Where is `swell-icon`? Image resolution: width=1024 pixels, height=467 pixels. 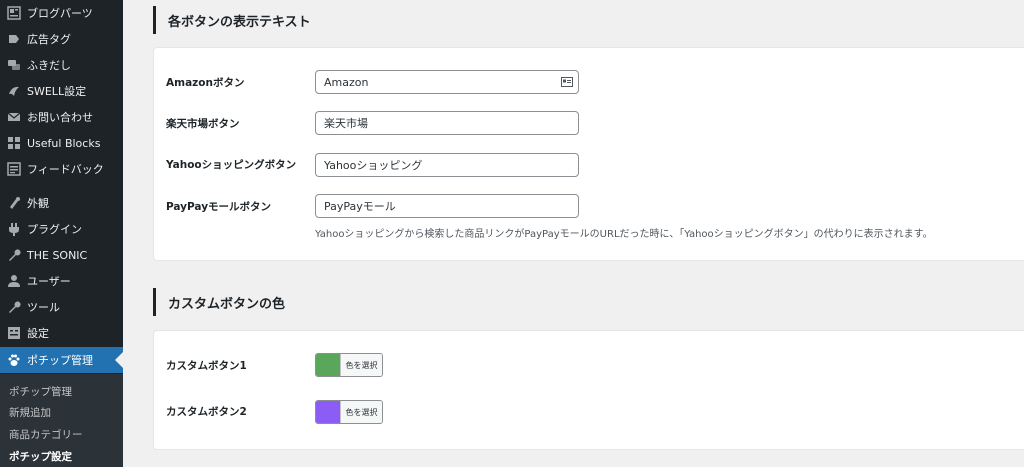 swell-icon is located at coordinates (14, 91).